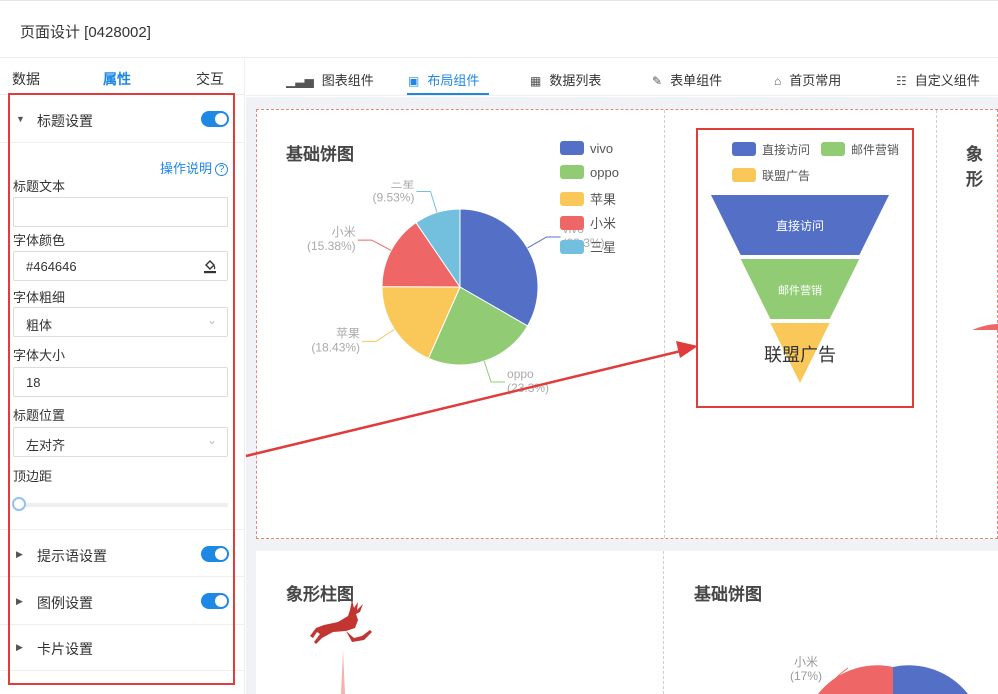  I want to click on section-title-settings: ▼ 标题设置, so click(122, 119).